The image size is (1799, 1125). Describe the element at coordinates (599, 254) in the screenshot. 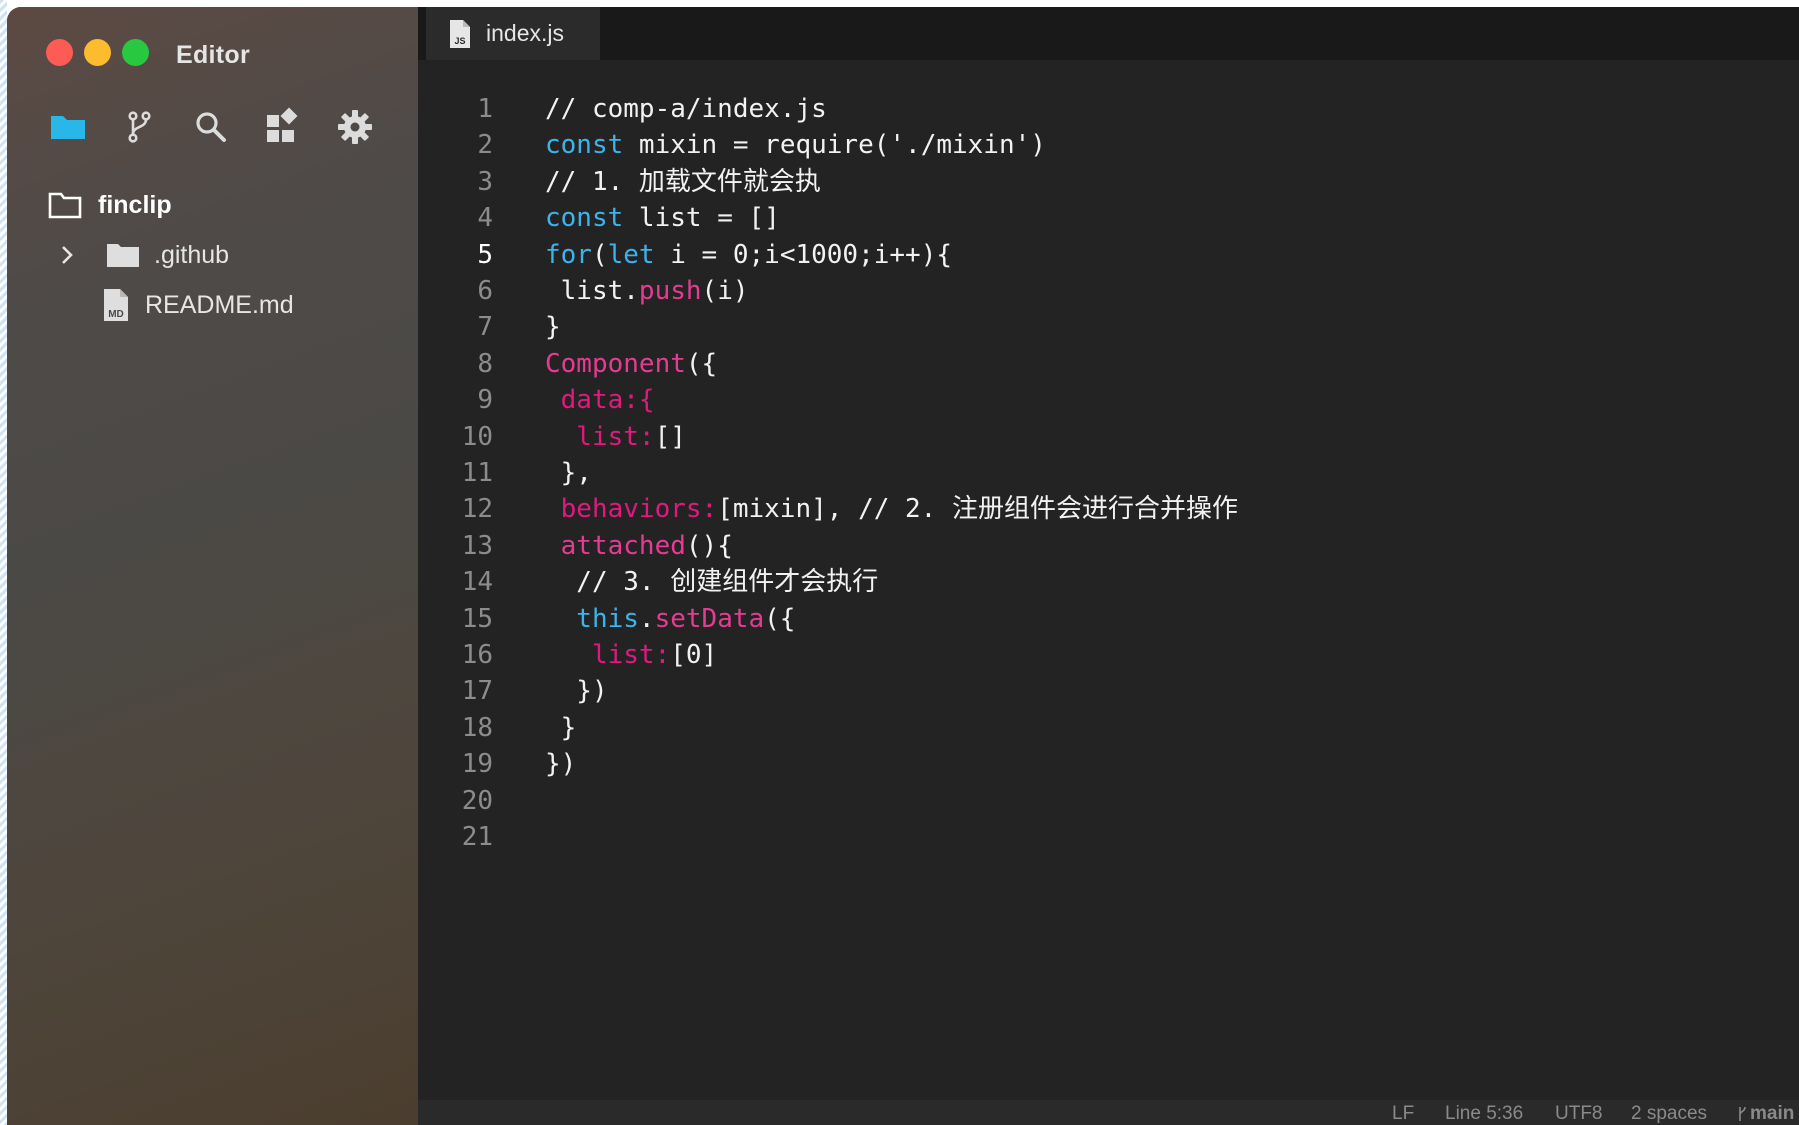

I see `code-token: (` at that location.